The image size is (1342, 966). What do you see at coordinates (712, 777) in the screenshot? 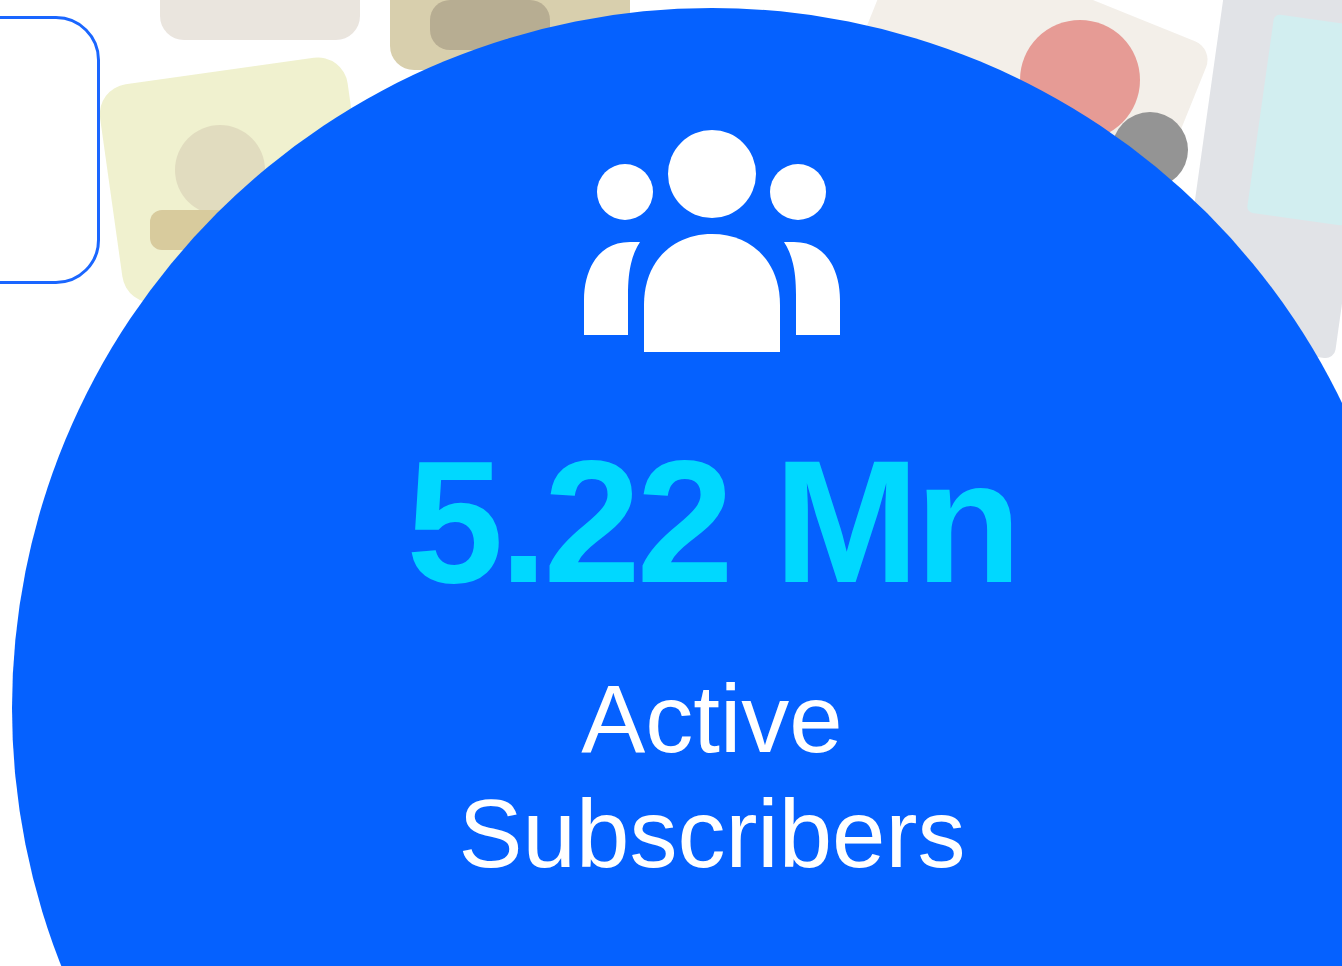
I see `stat-label: Active Subscribers` at bounding box center [712, 777].